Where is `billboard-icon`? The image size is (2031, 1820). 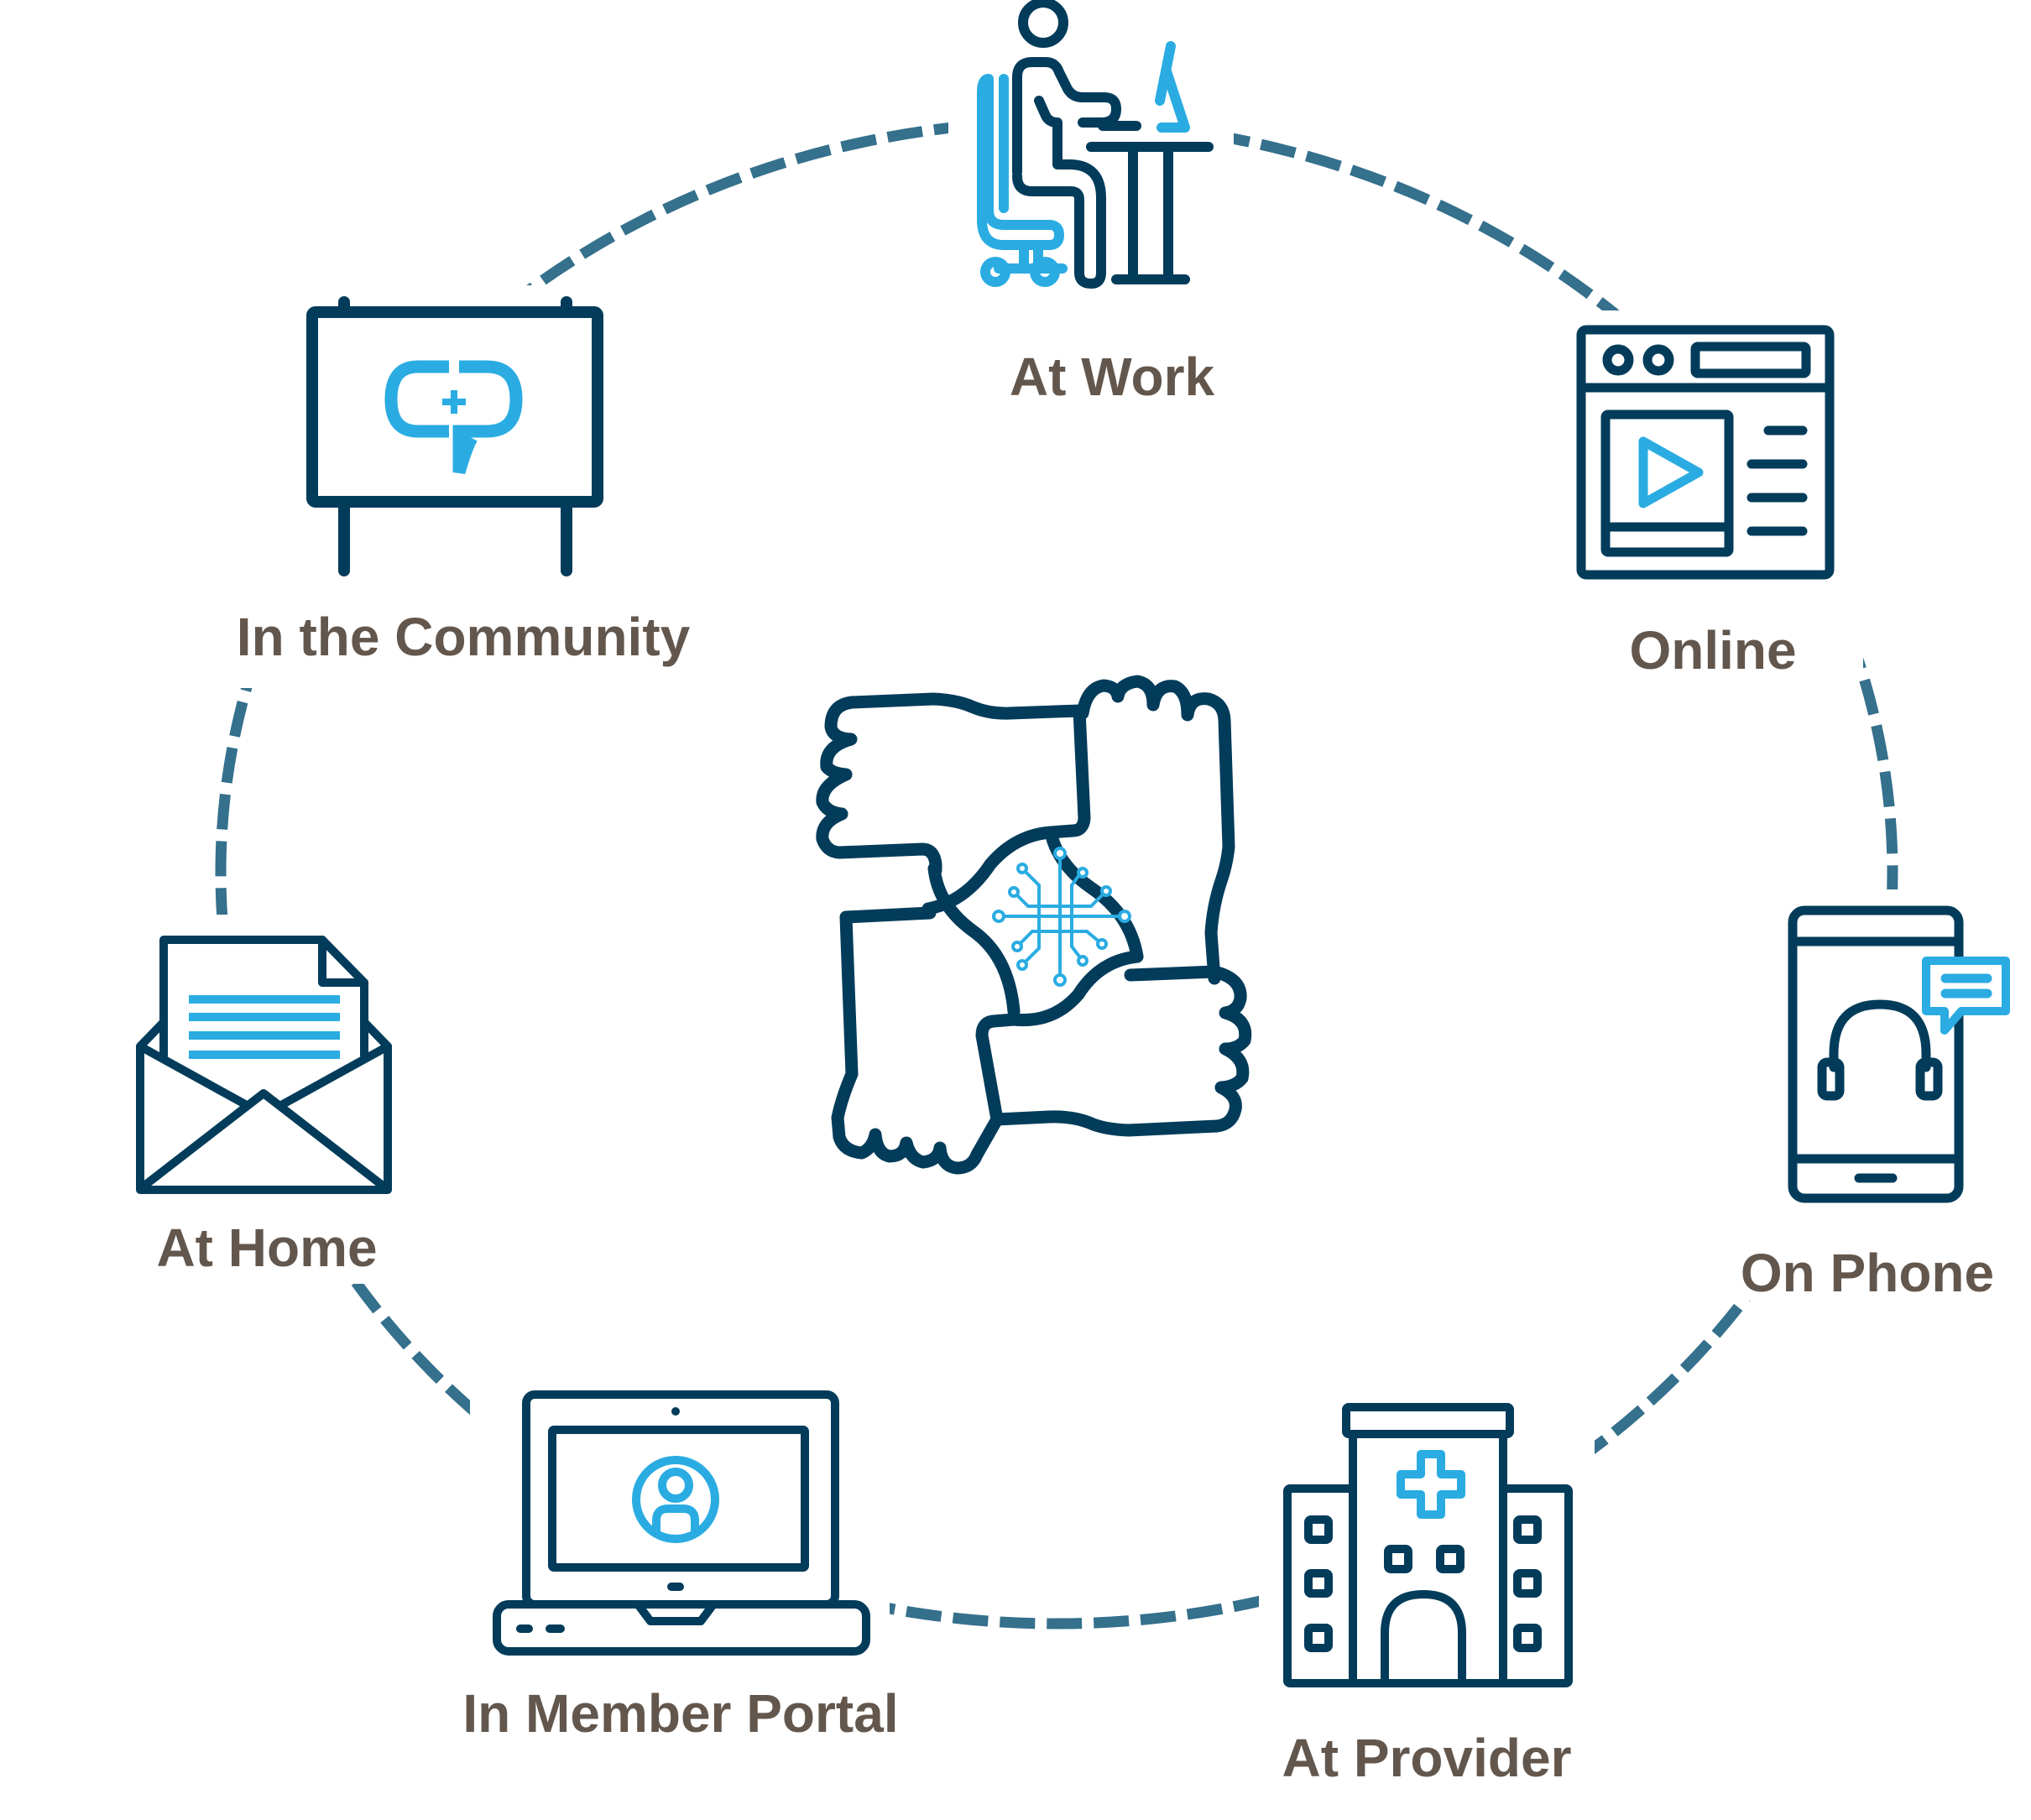
billboard-icon is located at coordinates (454, 436).